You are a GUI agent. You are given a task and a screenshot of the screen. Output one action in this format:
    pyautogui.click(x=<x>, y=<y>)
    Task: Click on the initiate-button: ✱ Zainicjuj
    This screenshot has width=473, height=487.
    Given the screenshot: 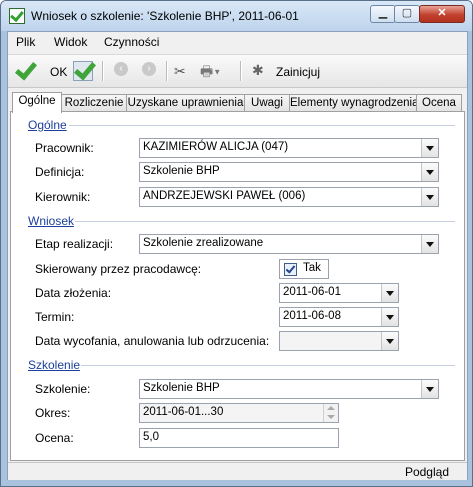 What is the action you would take?
    pyautogui.click(x=290, y=71)
    